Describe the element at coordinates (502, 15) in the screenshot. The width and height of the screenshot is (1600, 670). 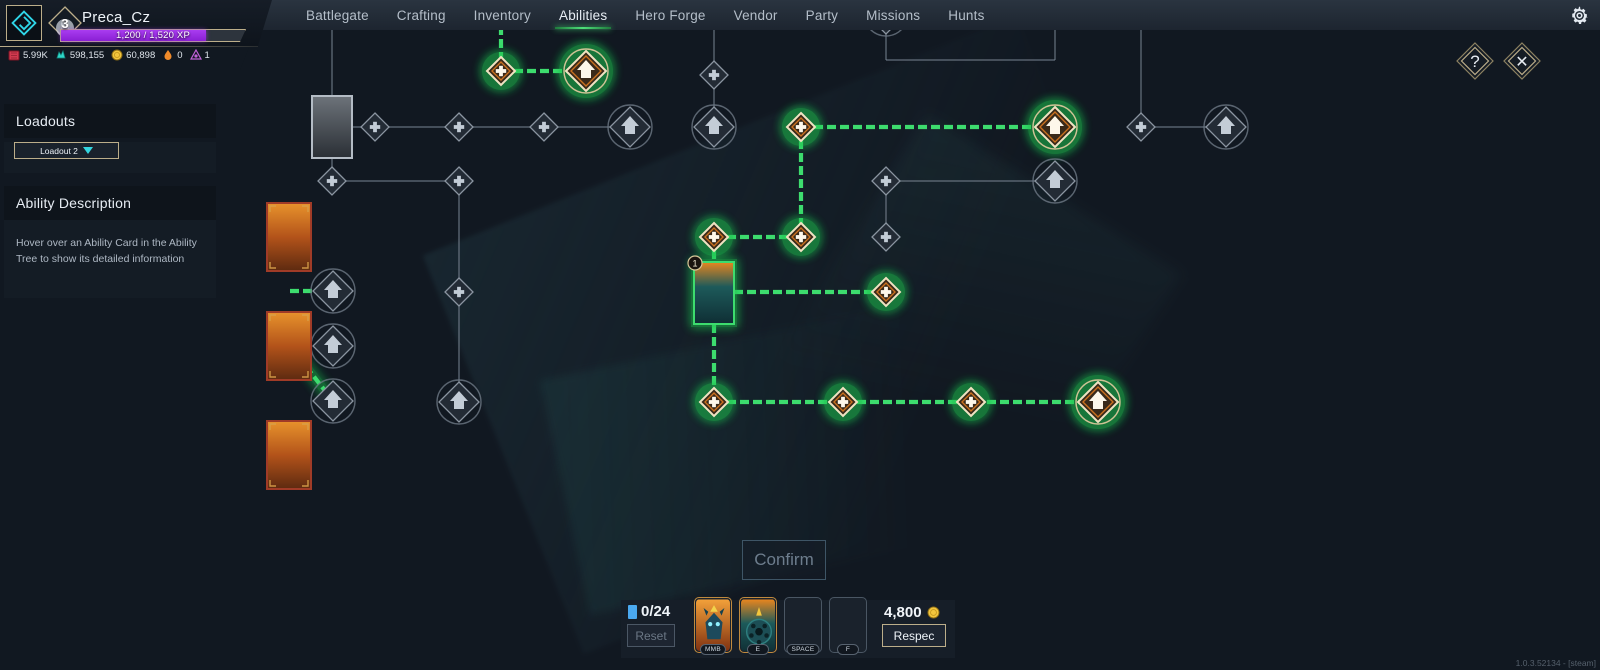
I see `nav-item-inventory: Inventory` at that location.